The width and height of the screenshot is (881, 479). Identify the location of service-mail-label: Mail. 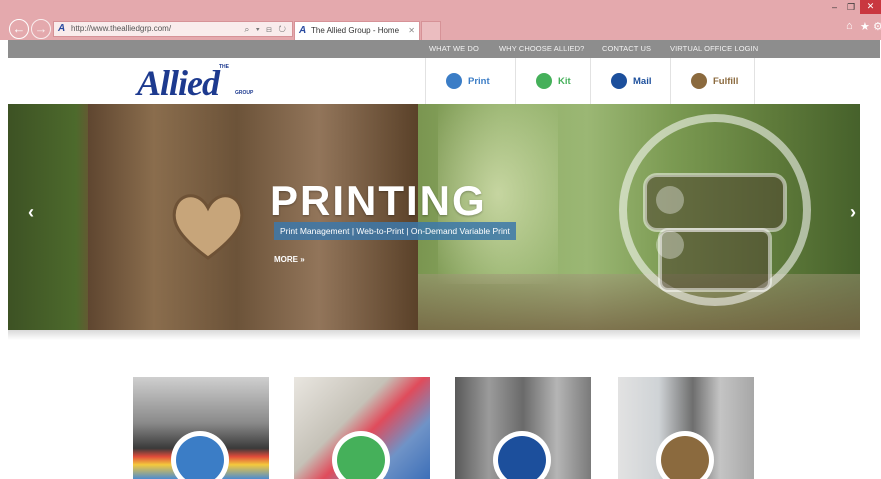
(642, 81).